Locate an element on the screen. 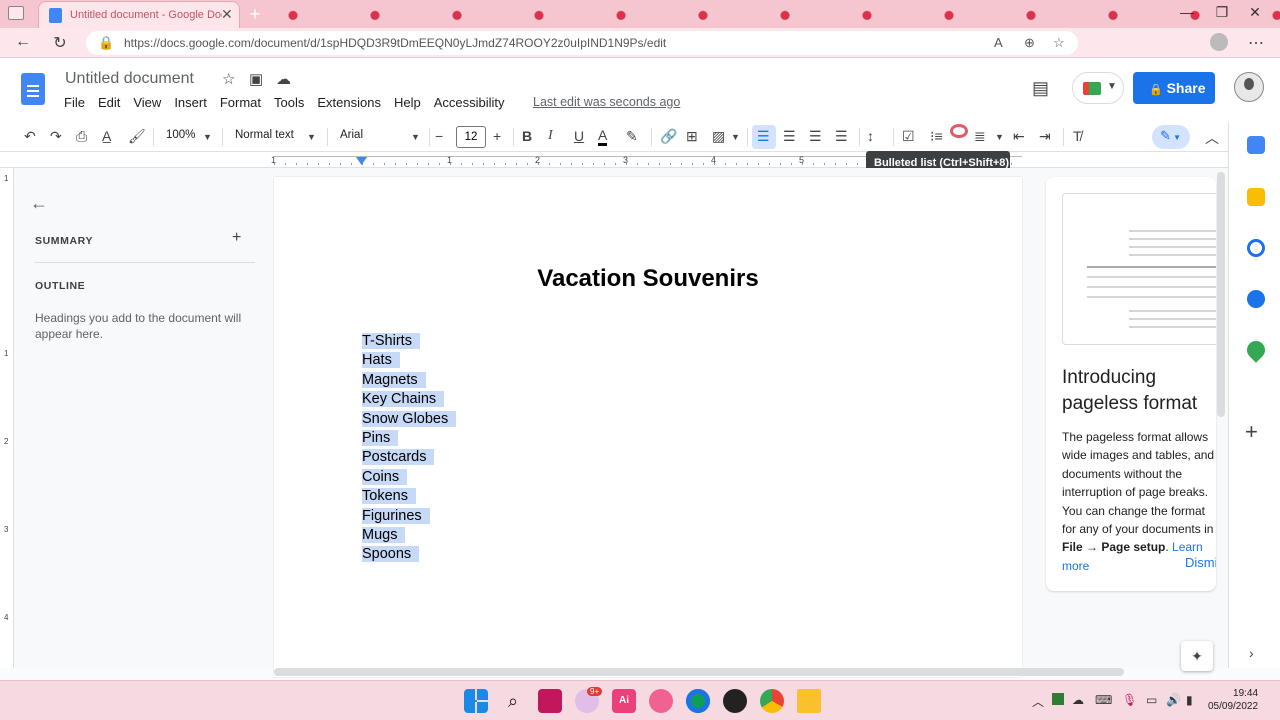 This screenshot has width=1280, height=720. comment-history-icon: ▤ is located at coordinates (1040, 88).